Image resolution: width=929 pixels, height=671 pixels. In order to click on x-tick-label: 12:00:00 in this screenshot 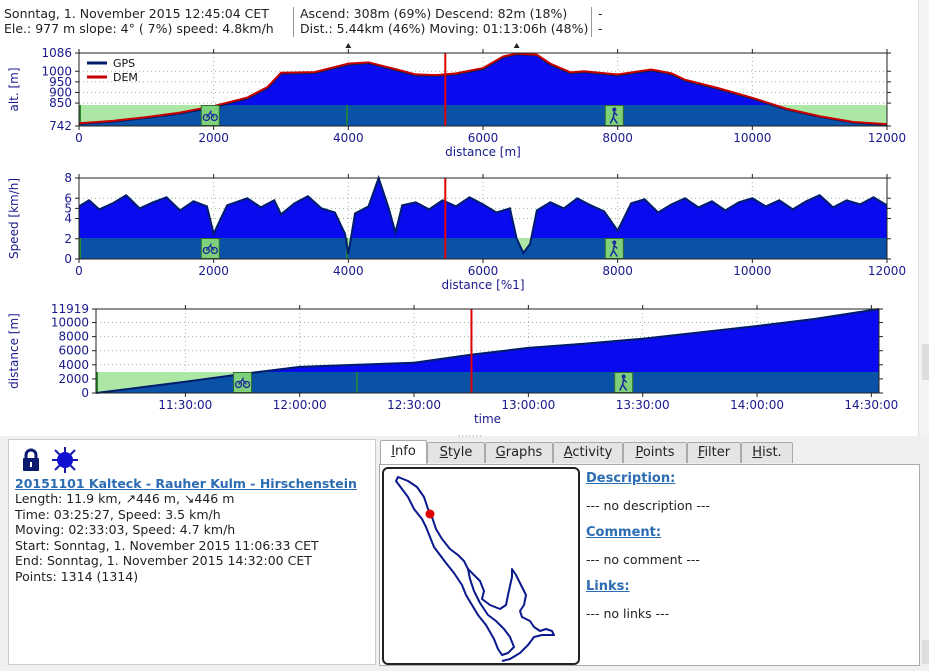, I will do `click(300, 405)`.